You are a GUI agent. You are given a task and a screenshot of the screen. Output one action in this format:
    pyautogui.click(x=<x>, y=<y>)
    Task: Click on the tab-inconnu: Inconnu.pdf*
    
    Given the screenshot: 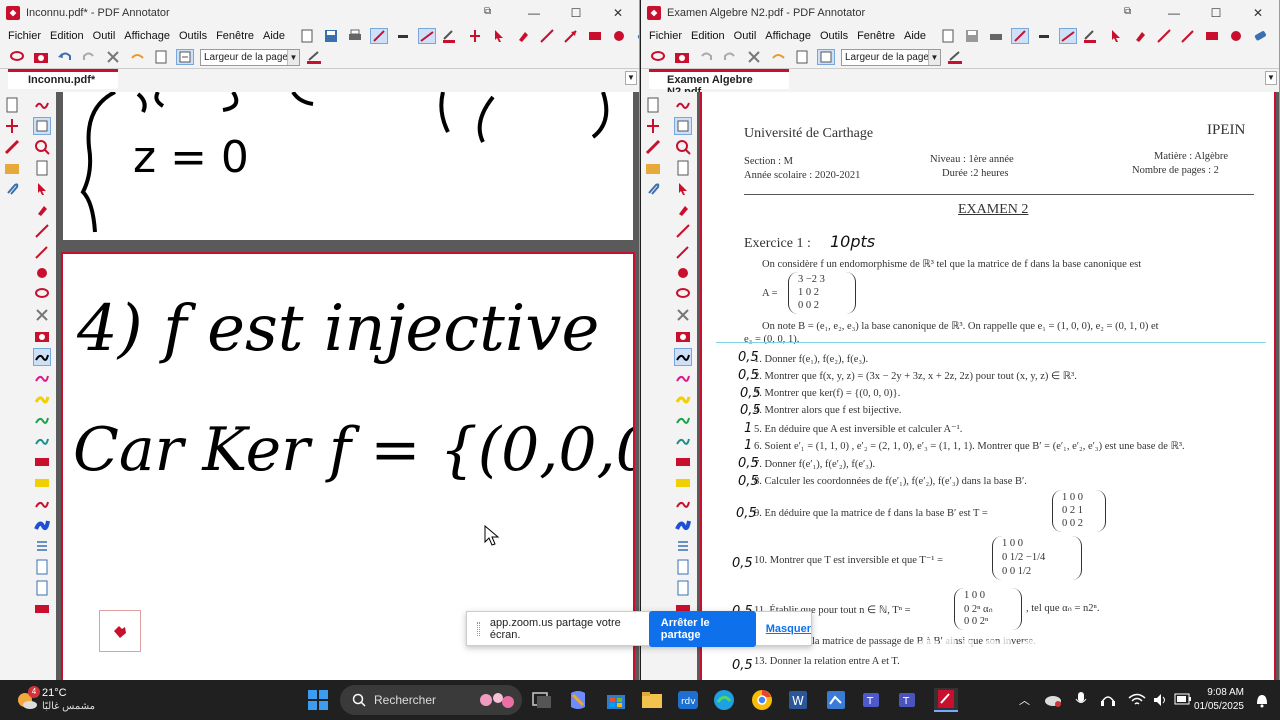 What is the action you would take?
    pyautogui.click(x=63, y=79)
    